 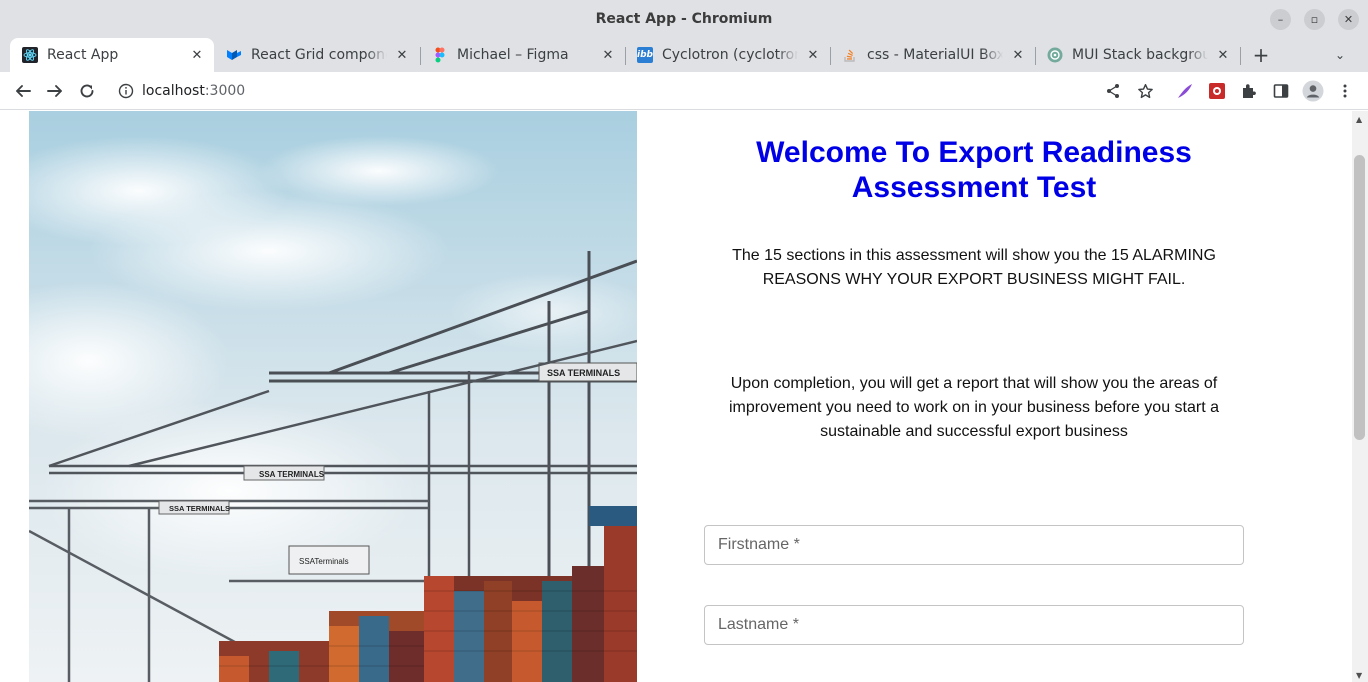 I want to click on side-panel-icon, so click(x=1281, y=91).